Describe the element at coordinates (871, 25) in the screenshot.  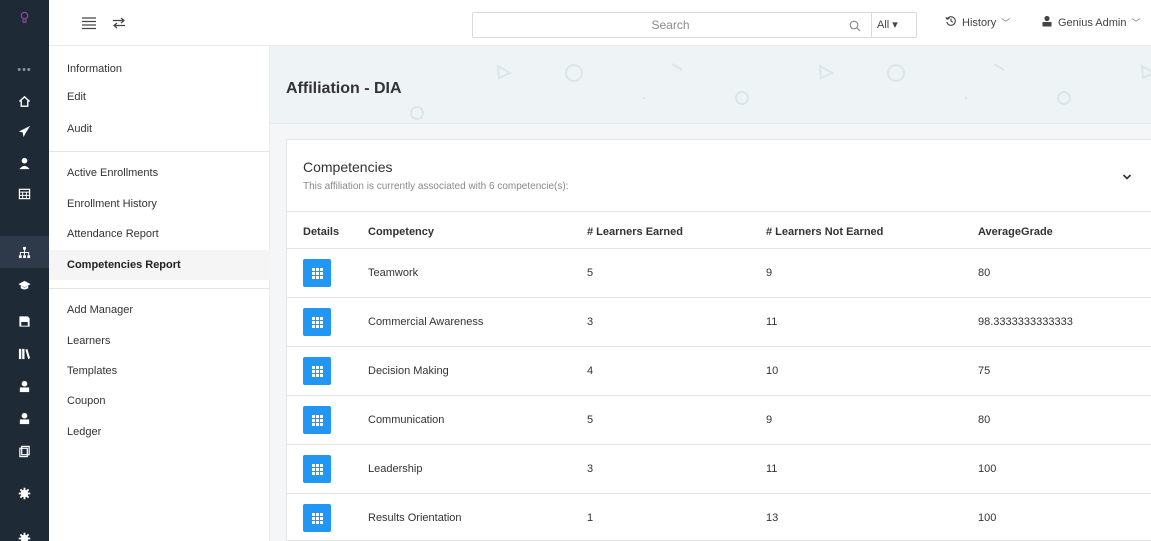
I see `search-divider` at that location.